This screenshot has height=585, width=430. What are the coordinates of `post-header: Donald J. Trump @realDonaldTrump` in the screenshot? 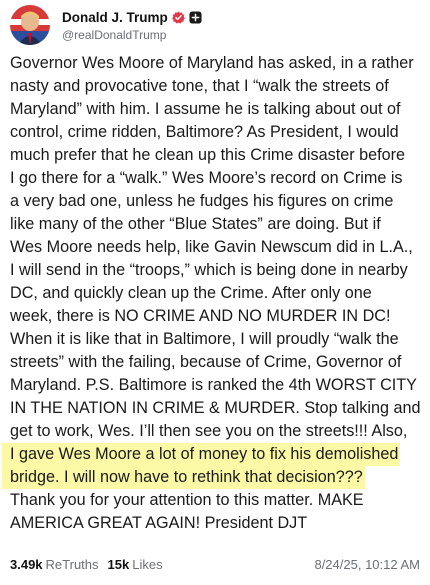 It's located at (106, 25).